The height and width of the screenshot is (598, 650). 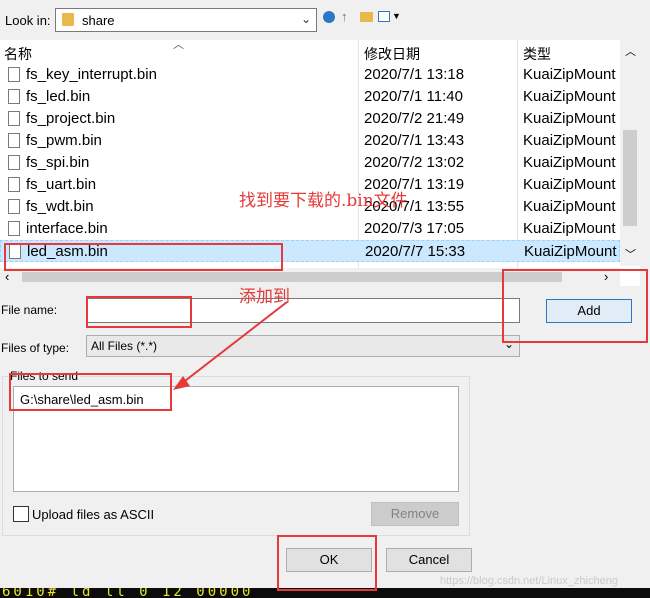 I want to click on annotation-arrow, so click(x=230, y=345).